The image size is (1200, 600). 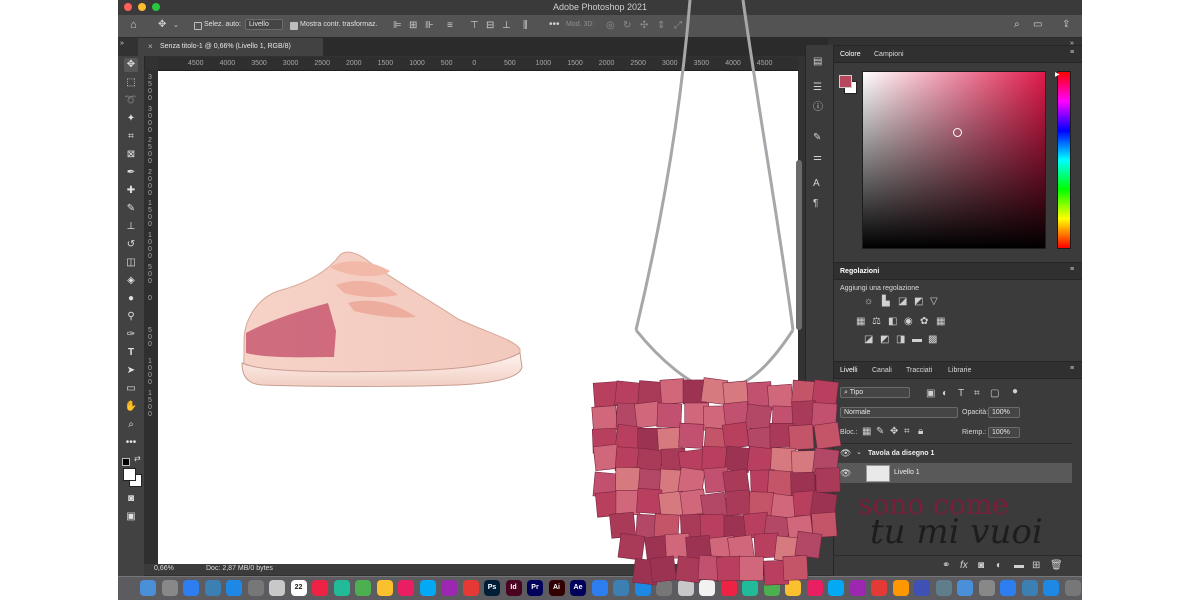 I want to click on bag-chain-left, so click(x=663, y=165).